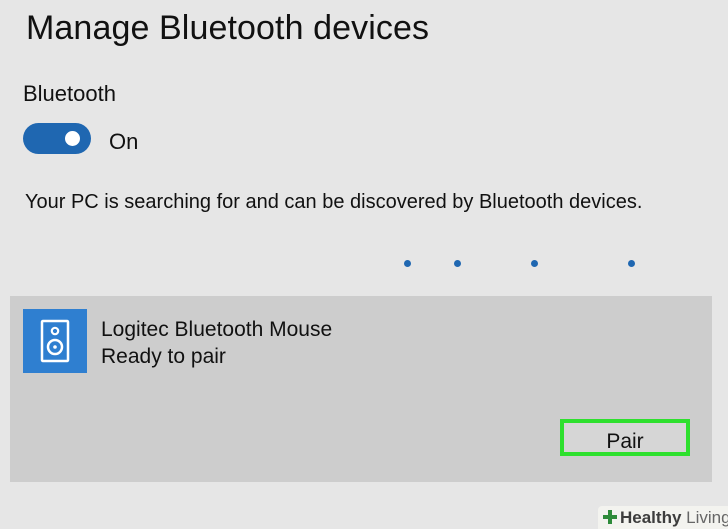  What do you see at coordinates (228, 28) in the screenshot?
I see `page-title: Manage Bluetooth devices` at bounding box center [228, 28].